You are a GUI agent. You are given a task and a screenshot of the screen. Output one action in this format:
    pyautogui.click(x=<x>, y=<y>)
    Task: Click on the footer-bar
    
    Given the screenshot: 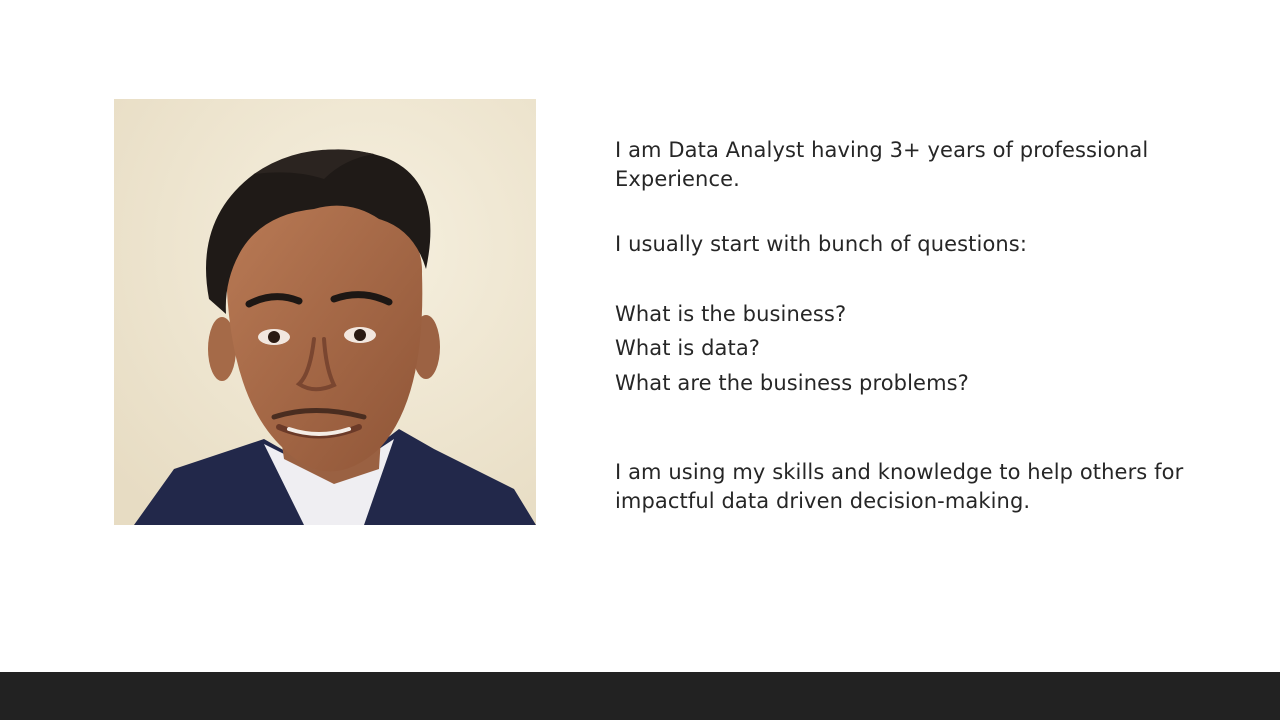 What is the action you would take?
    pyautogui.click(x=640, y=696)
    